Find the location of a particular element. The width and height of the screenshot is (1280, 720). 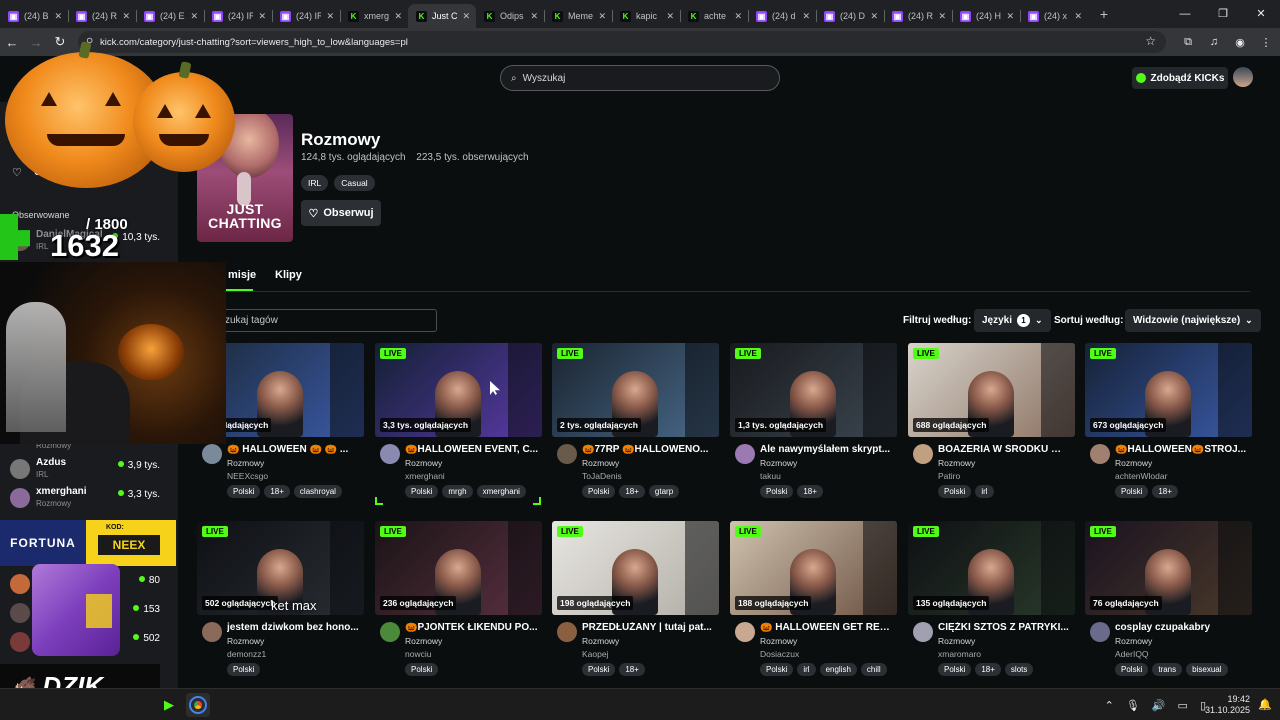

extensions-icon: ⧉ is located at coordinates (1188, 42).